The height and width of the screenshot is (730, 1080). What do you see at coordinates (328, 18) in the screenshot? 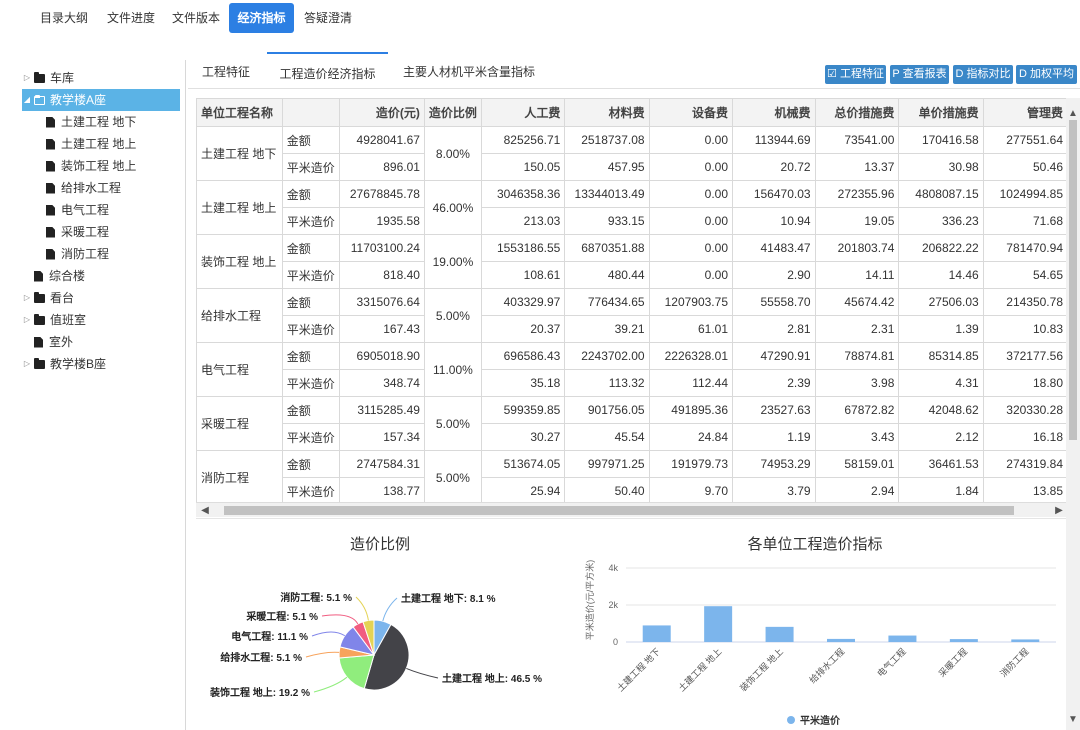
I see `tab-qa: 答疑澄清` at bounding box center [328, 18].